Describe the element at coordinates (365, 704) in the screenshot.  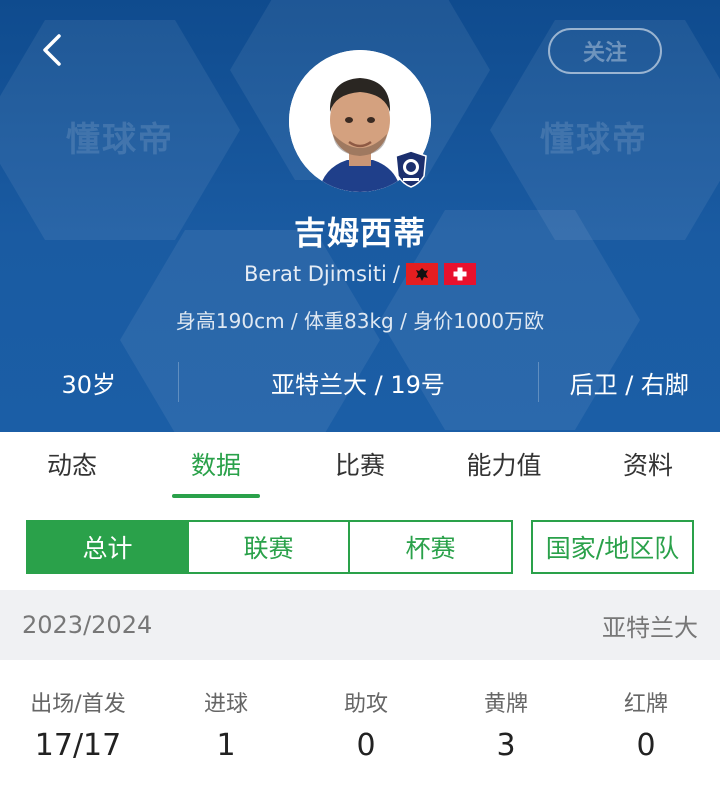
I see `stat-label: 助攻` at that location.